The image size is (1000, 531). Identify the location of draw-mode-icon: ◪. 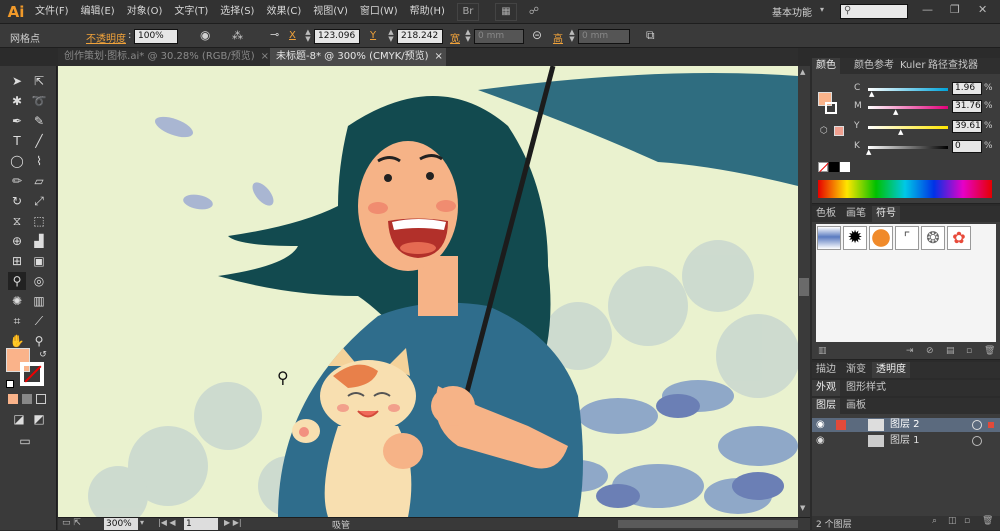
(19, 419).